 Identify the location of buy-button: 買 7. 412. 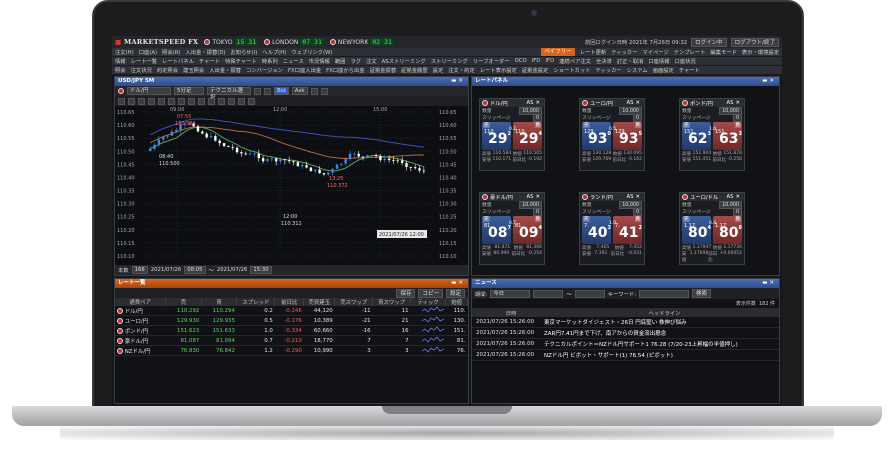
(627, 230).